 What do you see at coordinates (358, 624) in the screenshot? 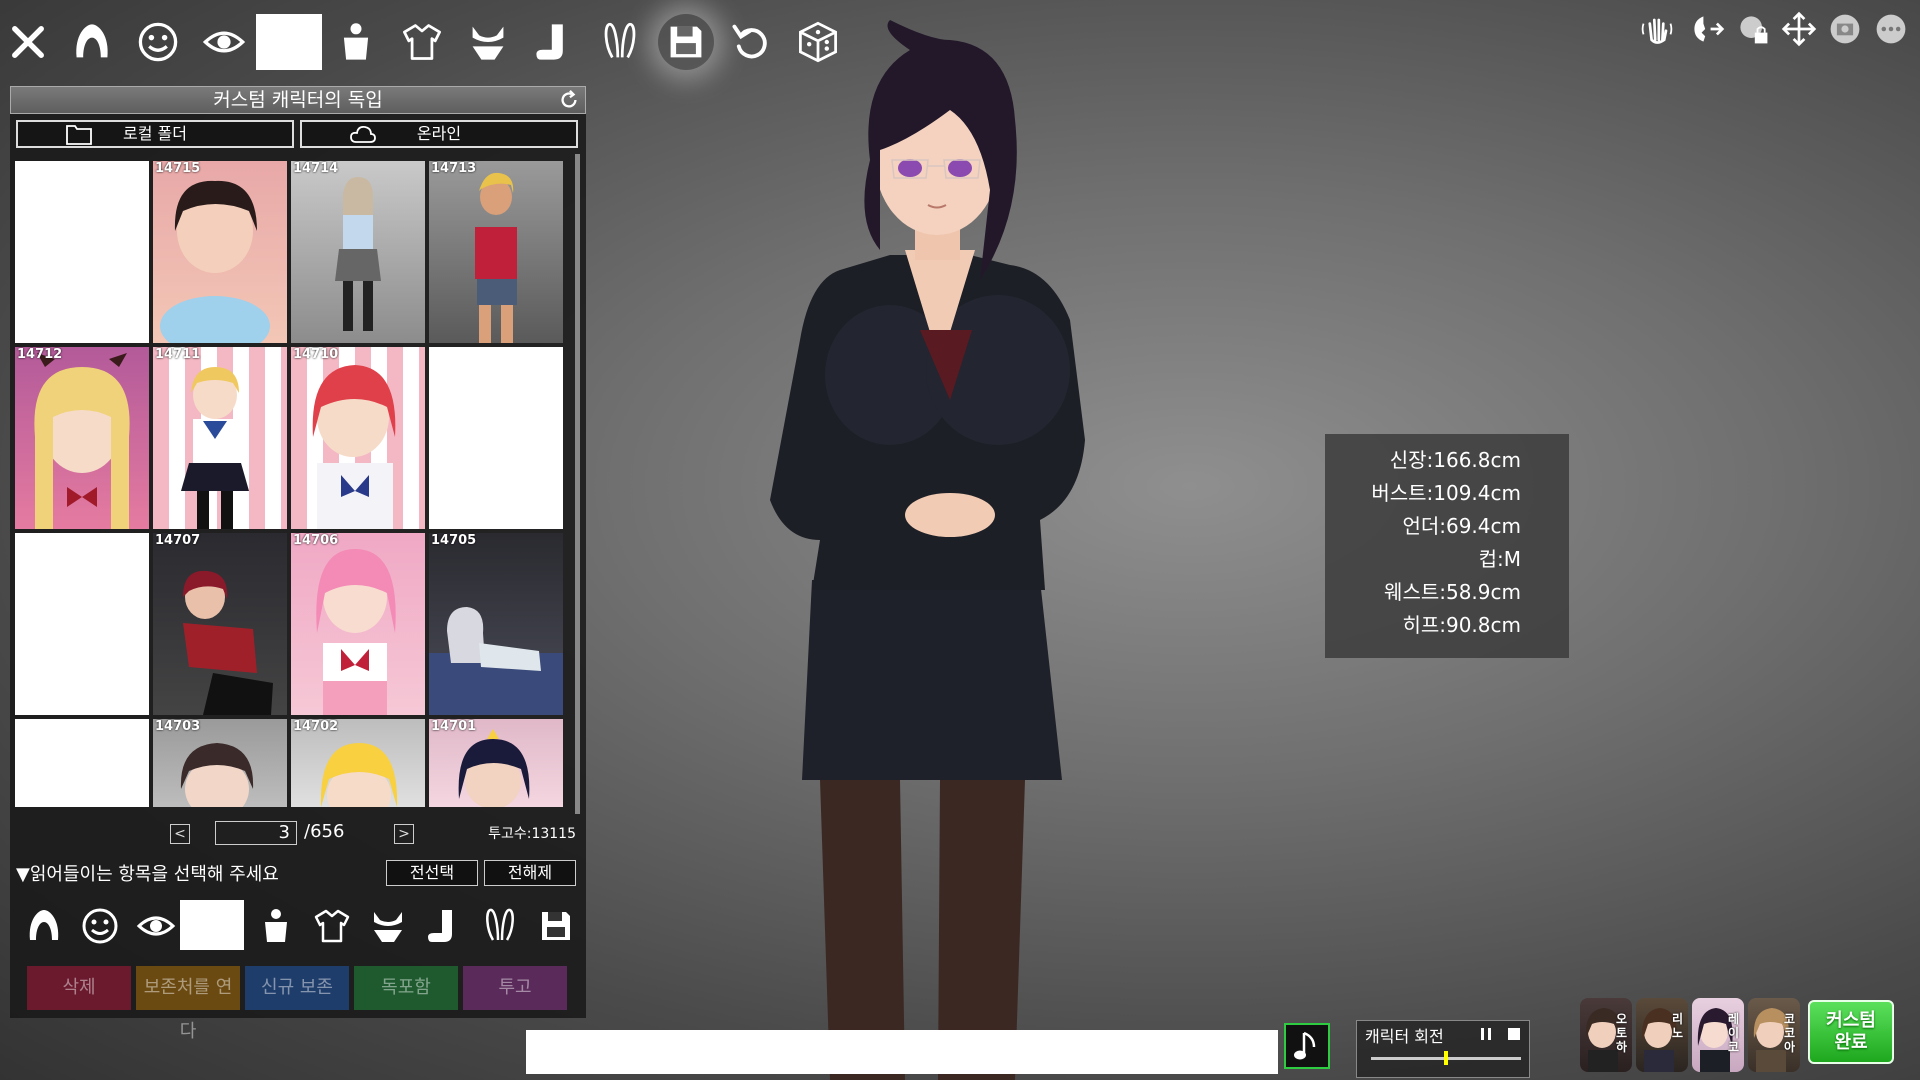
I see `card-item: 14706` at bounding box center [358, 624].